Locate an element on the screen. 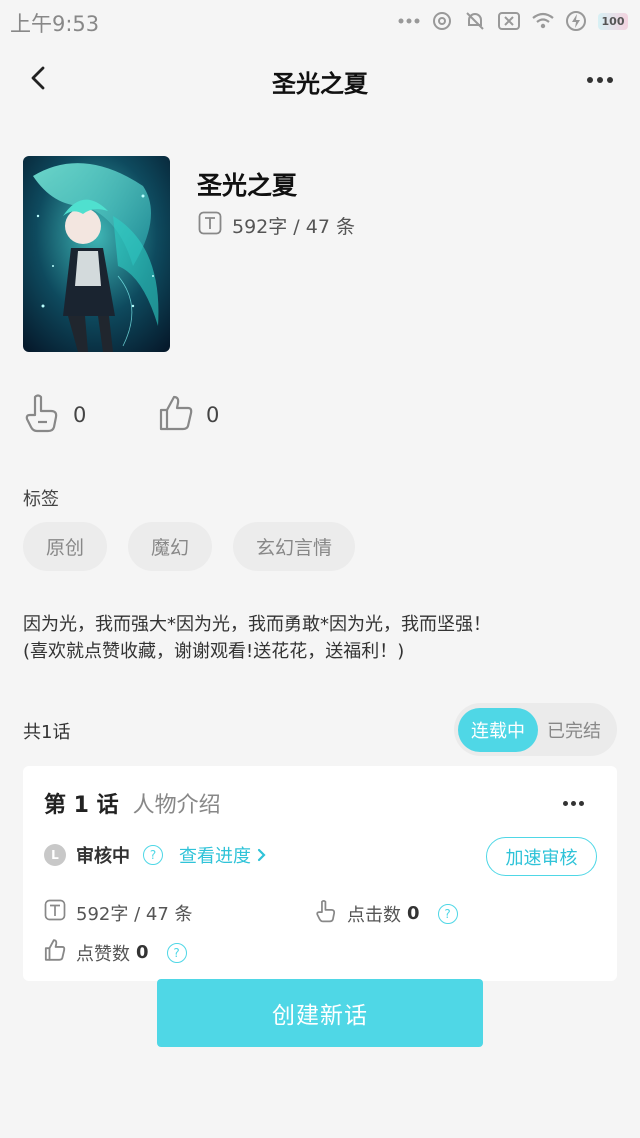 The image size is (640, 1138). tags-label: 标签 is located at coordinates (41, 499).